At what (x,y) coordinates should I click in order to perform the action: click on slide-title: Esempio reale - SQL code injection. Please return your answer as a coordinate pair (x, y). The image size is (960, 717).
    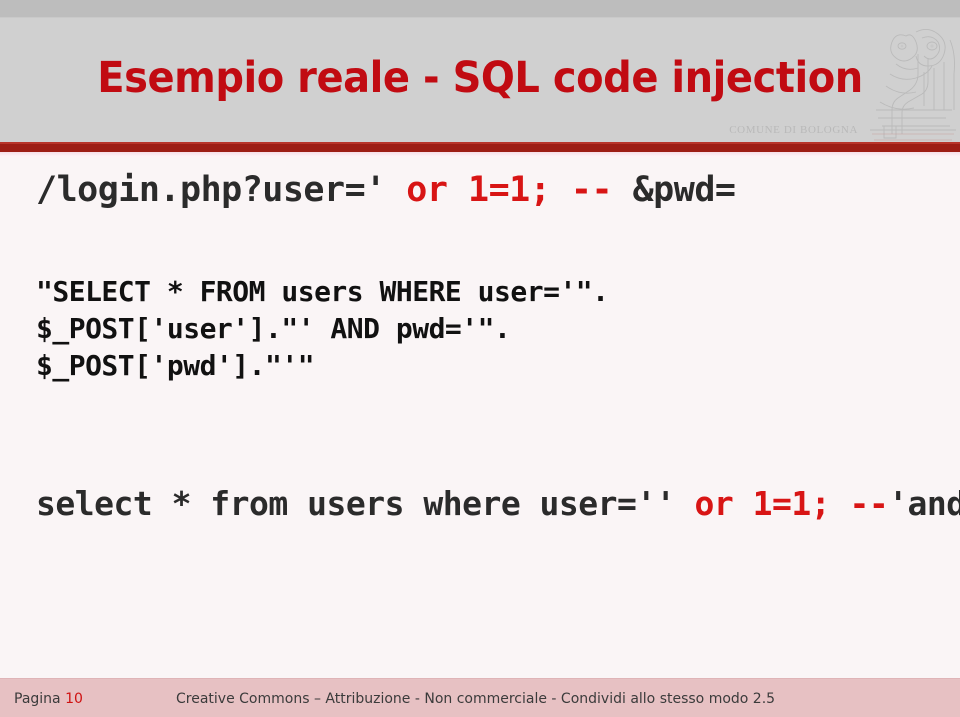
    Looking at the image, I should click on (480, 78).